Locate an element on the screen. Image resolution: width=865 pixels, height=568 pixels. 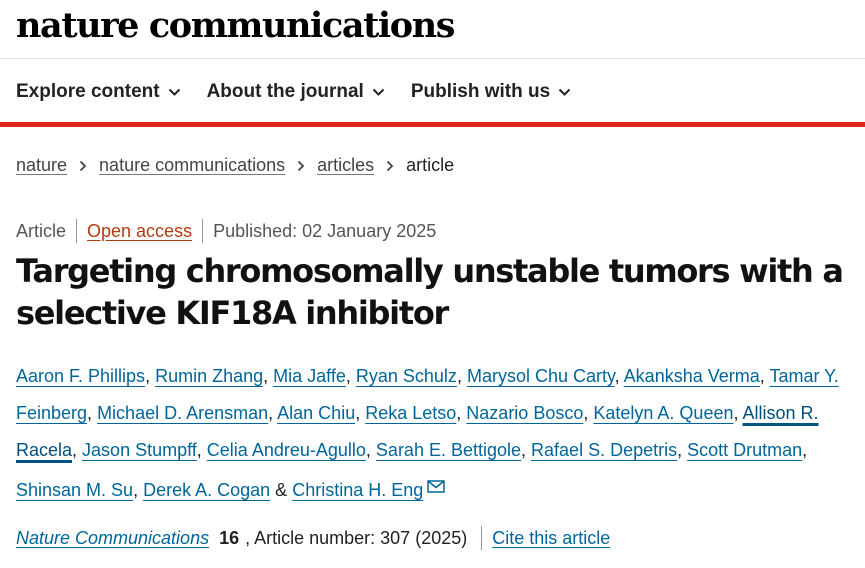
published-date: Published: 02 January 2025 is located at coordinates (325, 230).